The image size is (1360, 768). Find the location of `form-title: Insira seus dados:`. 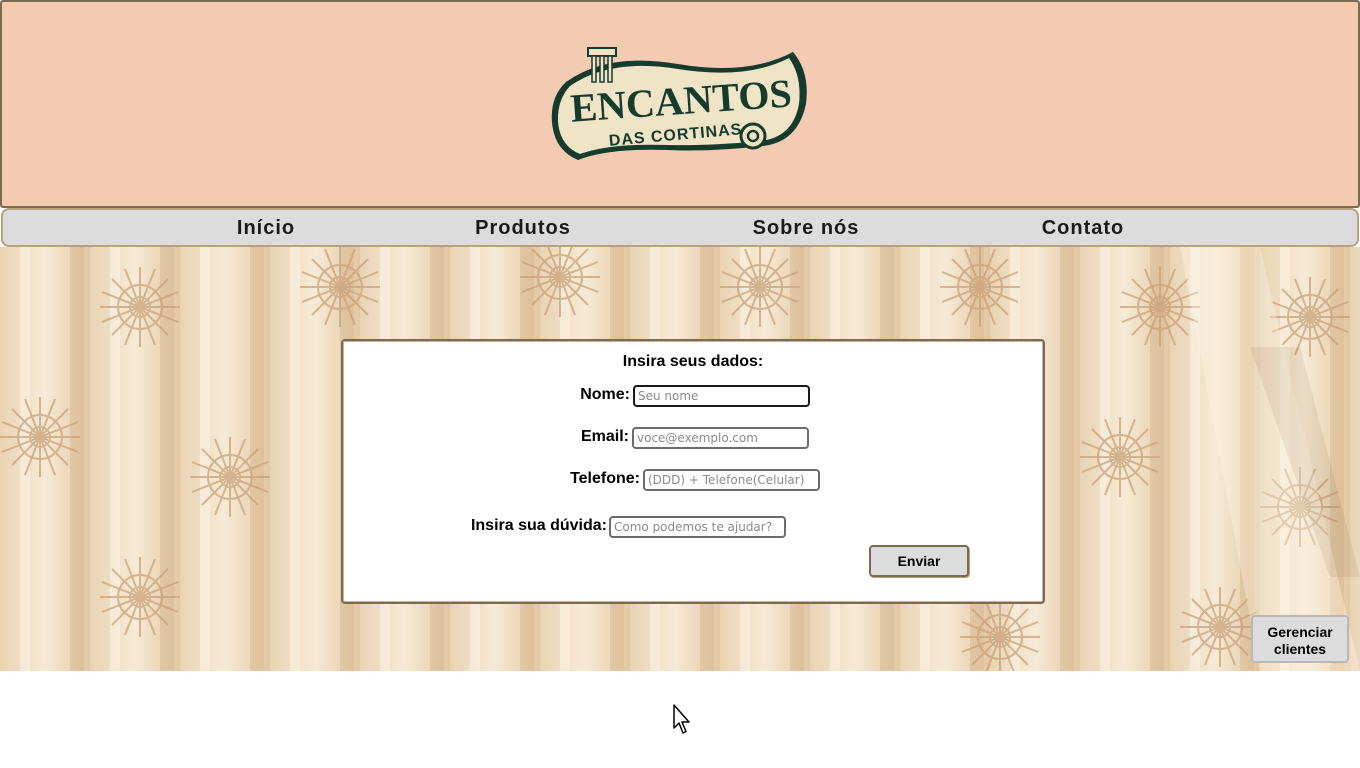

form-title: Insira seus dados: is located at coordinates (693, 361).